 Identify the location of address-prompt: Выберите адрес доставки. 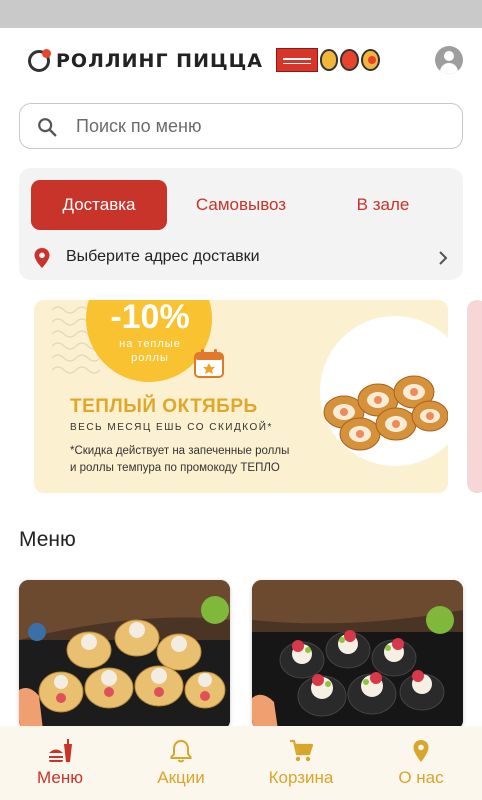
(163, 256).